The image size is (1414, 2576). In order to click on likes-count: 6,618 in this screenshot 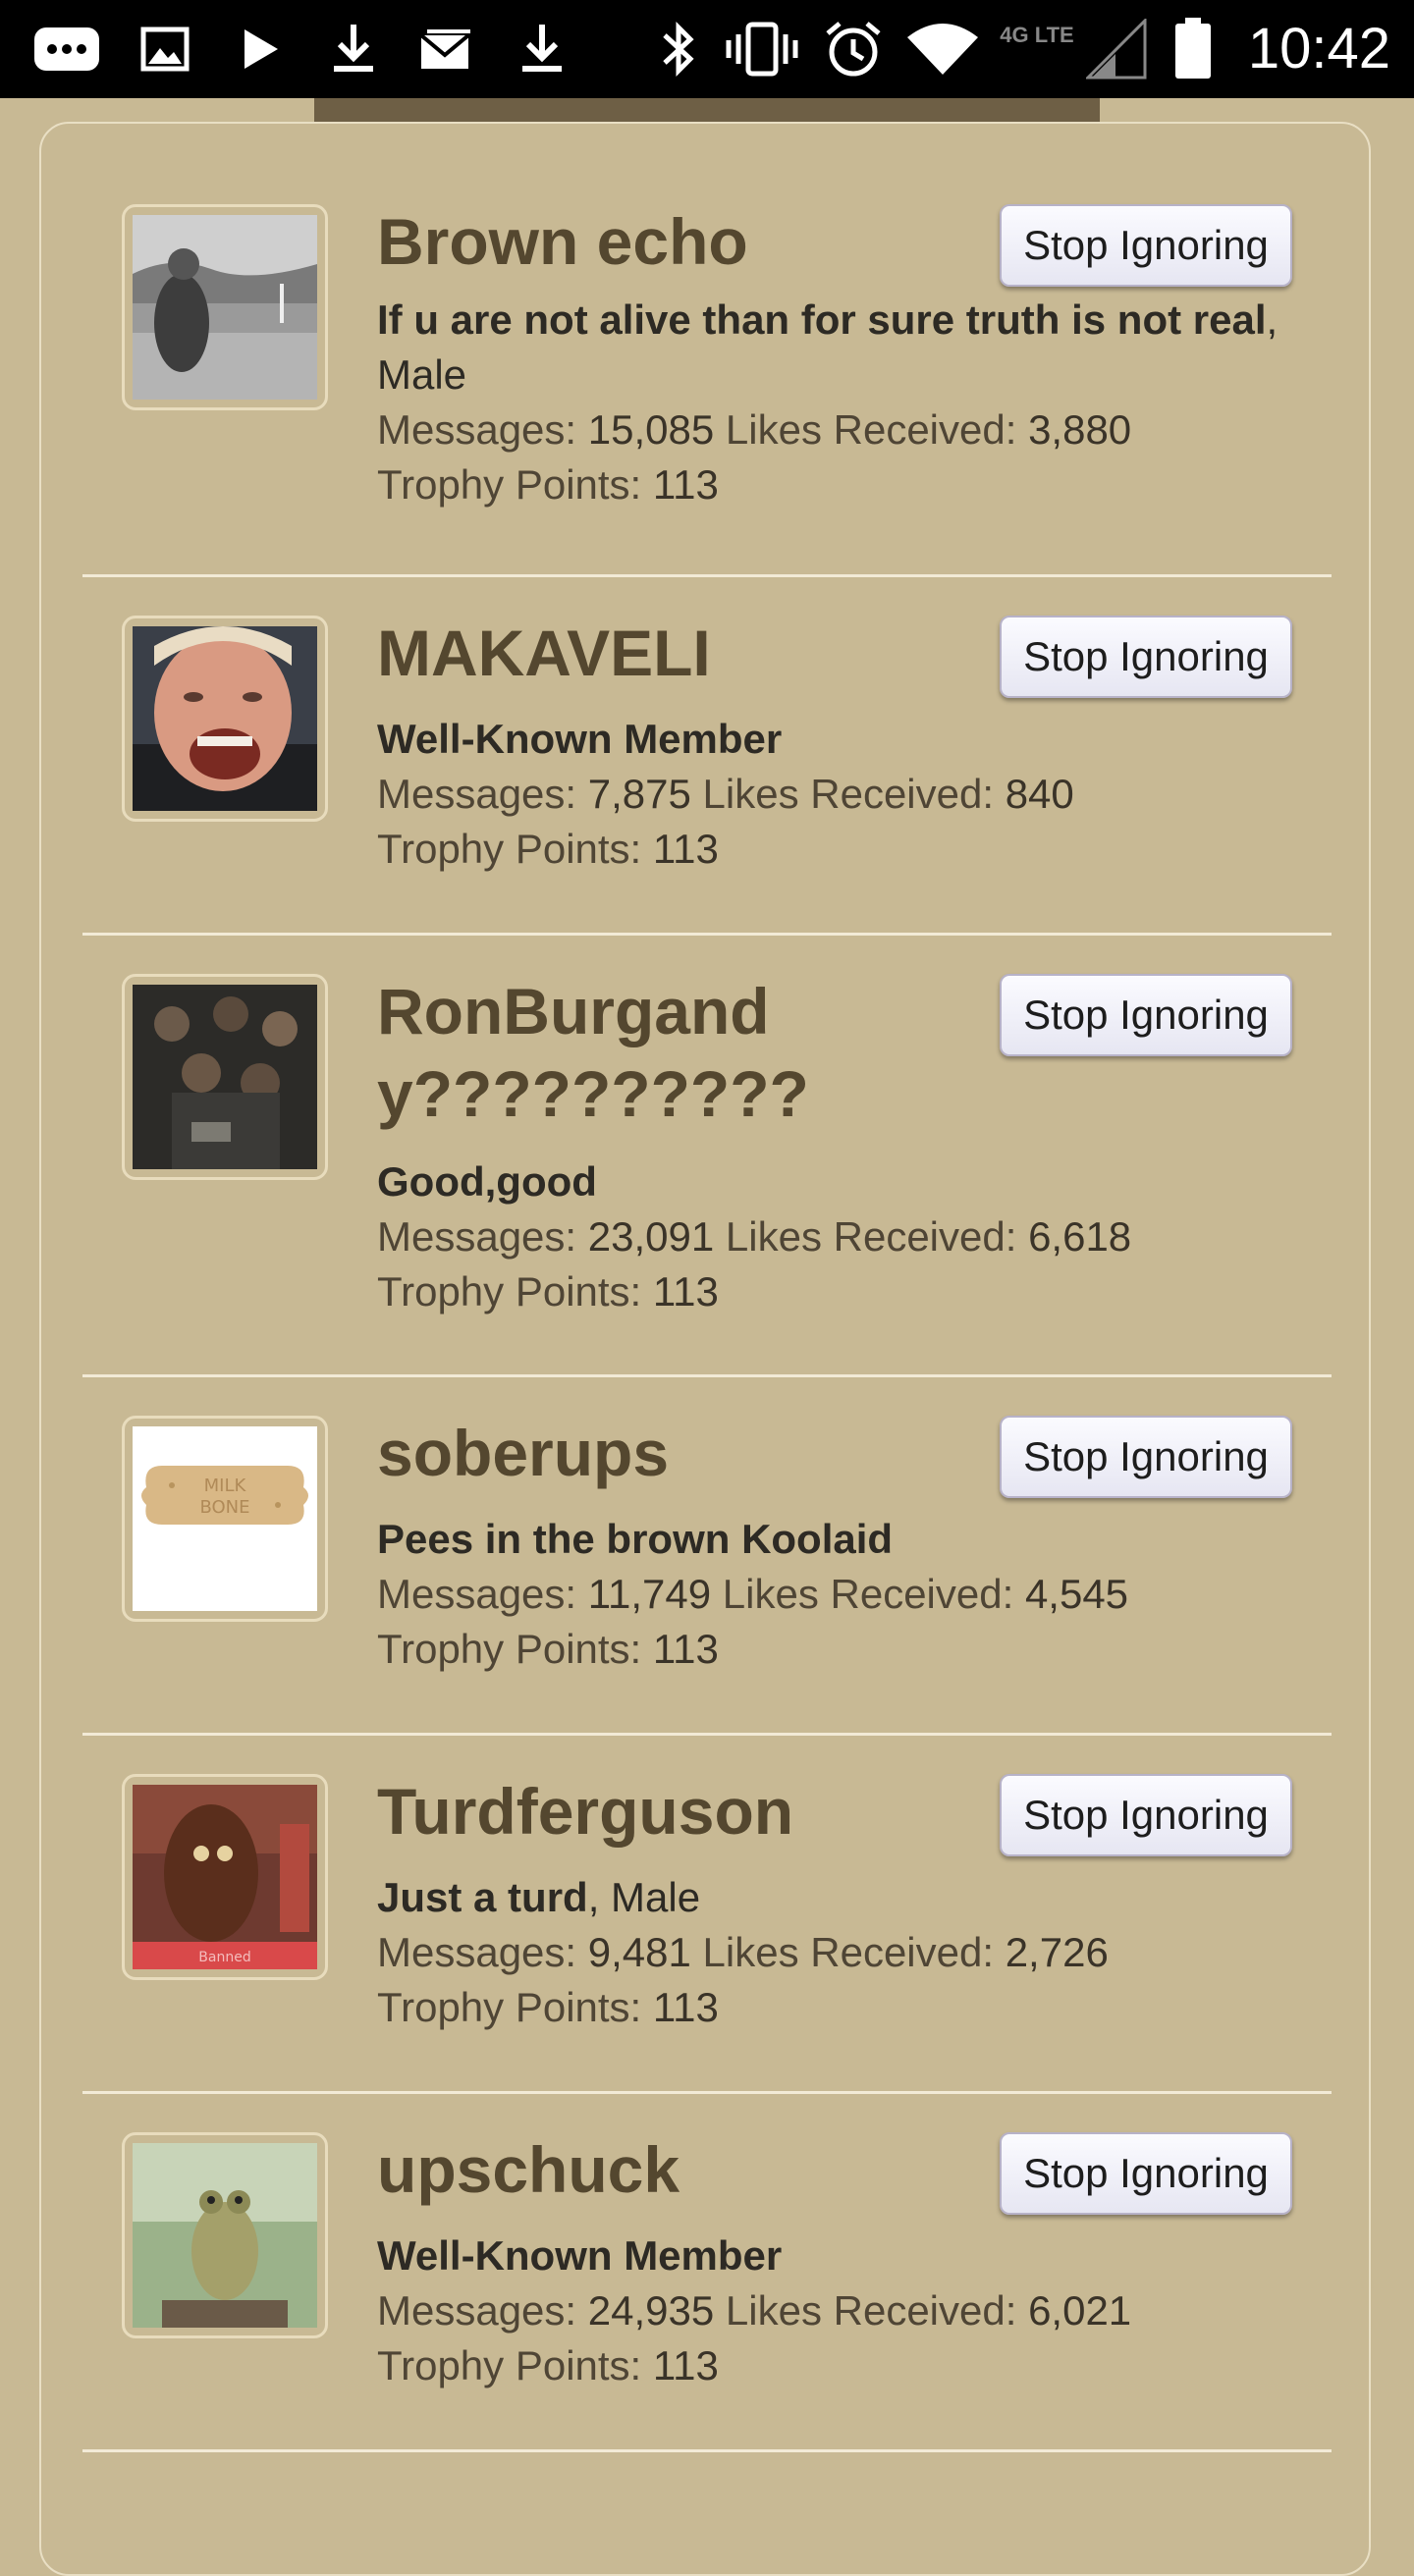, I will do `click(1080, 1236)`.